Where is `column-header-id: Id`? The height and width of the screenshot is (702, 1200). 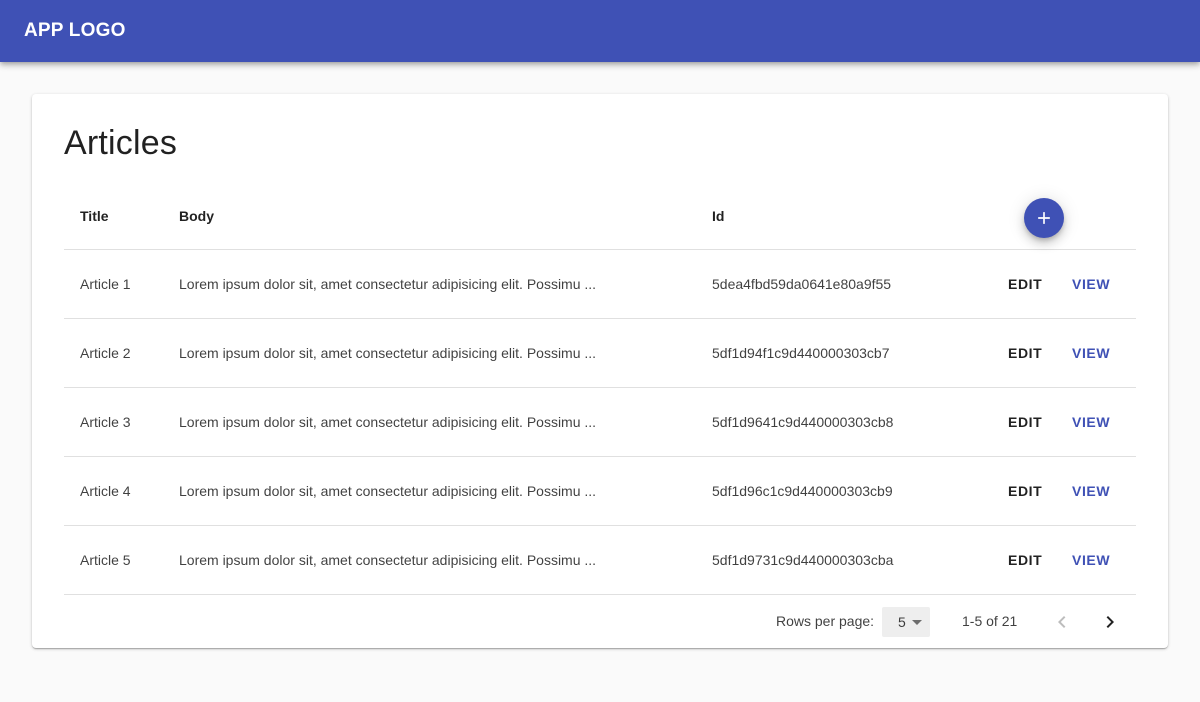 column-header-id: Id is located at coordinates (718, 215).